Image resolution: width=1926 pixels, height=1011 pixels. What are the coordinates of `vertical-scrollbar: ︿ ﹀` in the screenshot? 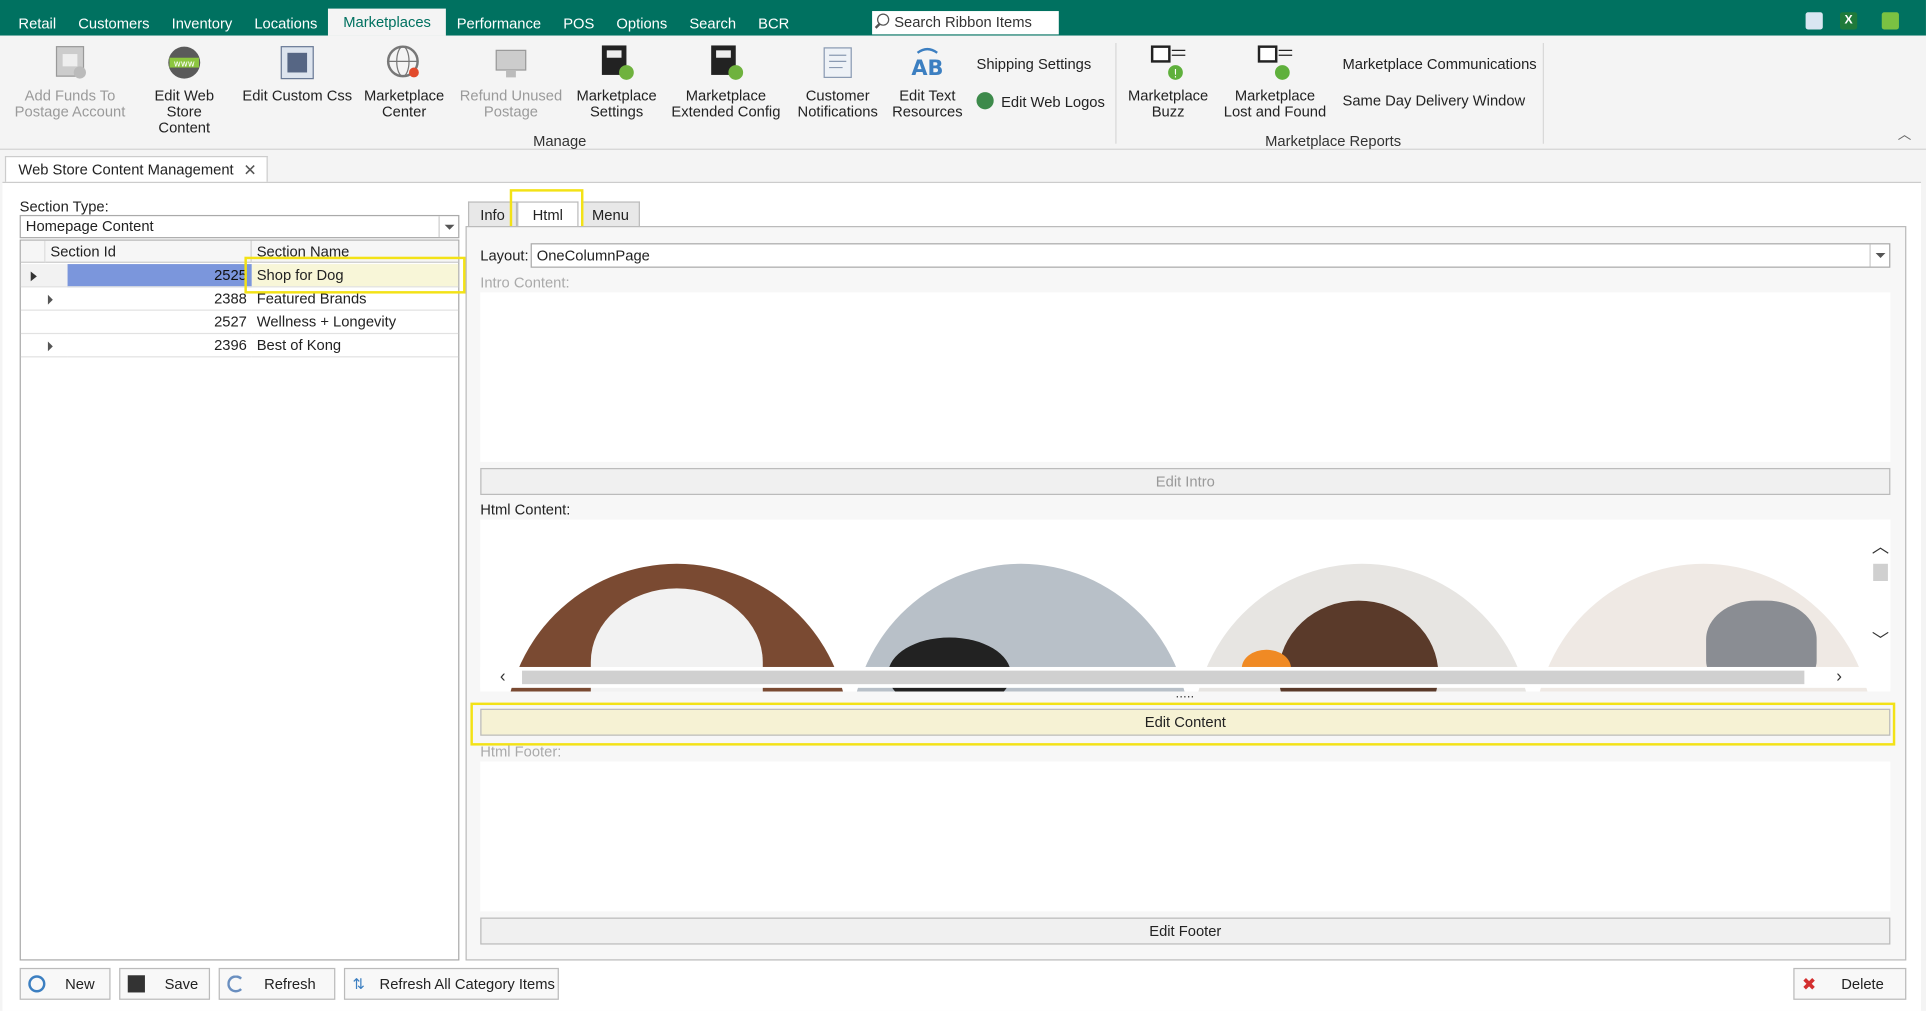 It's located at (1880, 593).